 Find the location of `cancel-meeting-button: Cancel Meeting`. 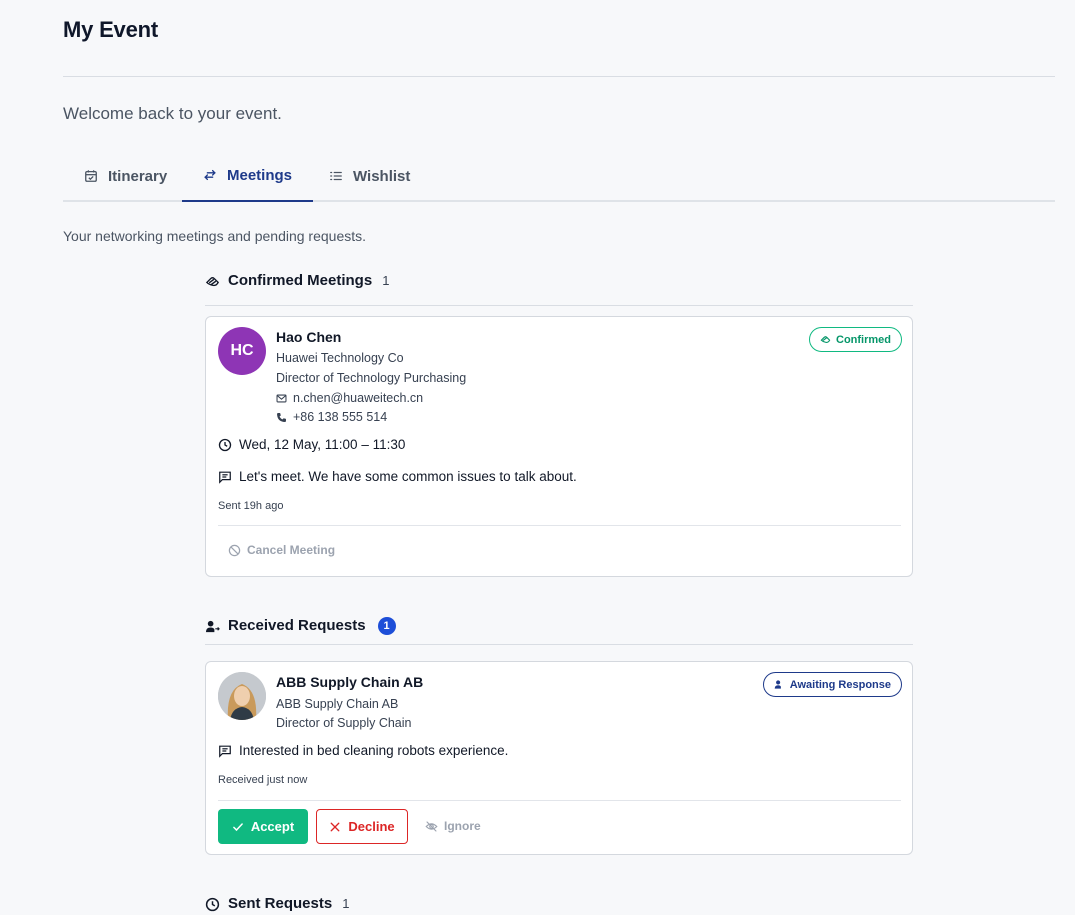

cancel-meeting-button: Cancel Meeting is located at coordinates (281, 550).